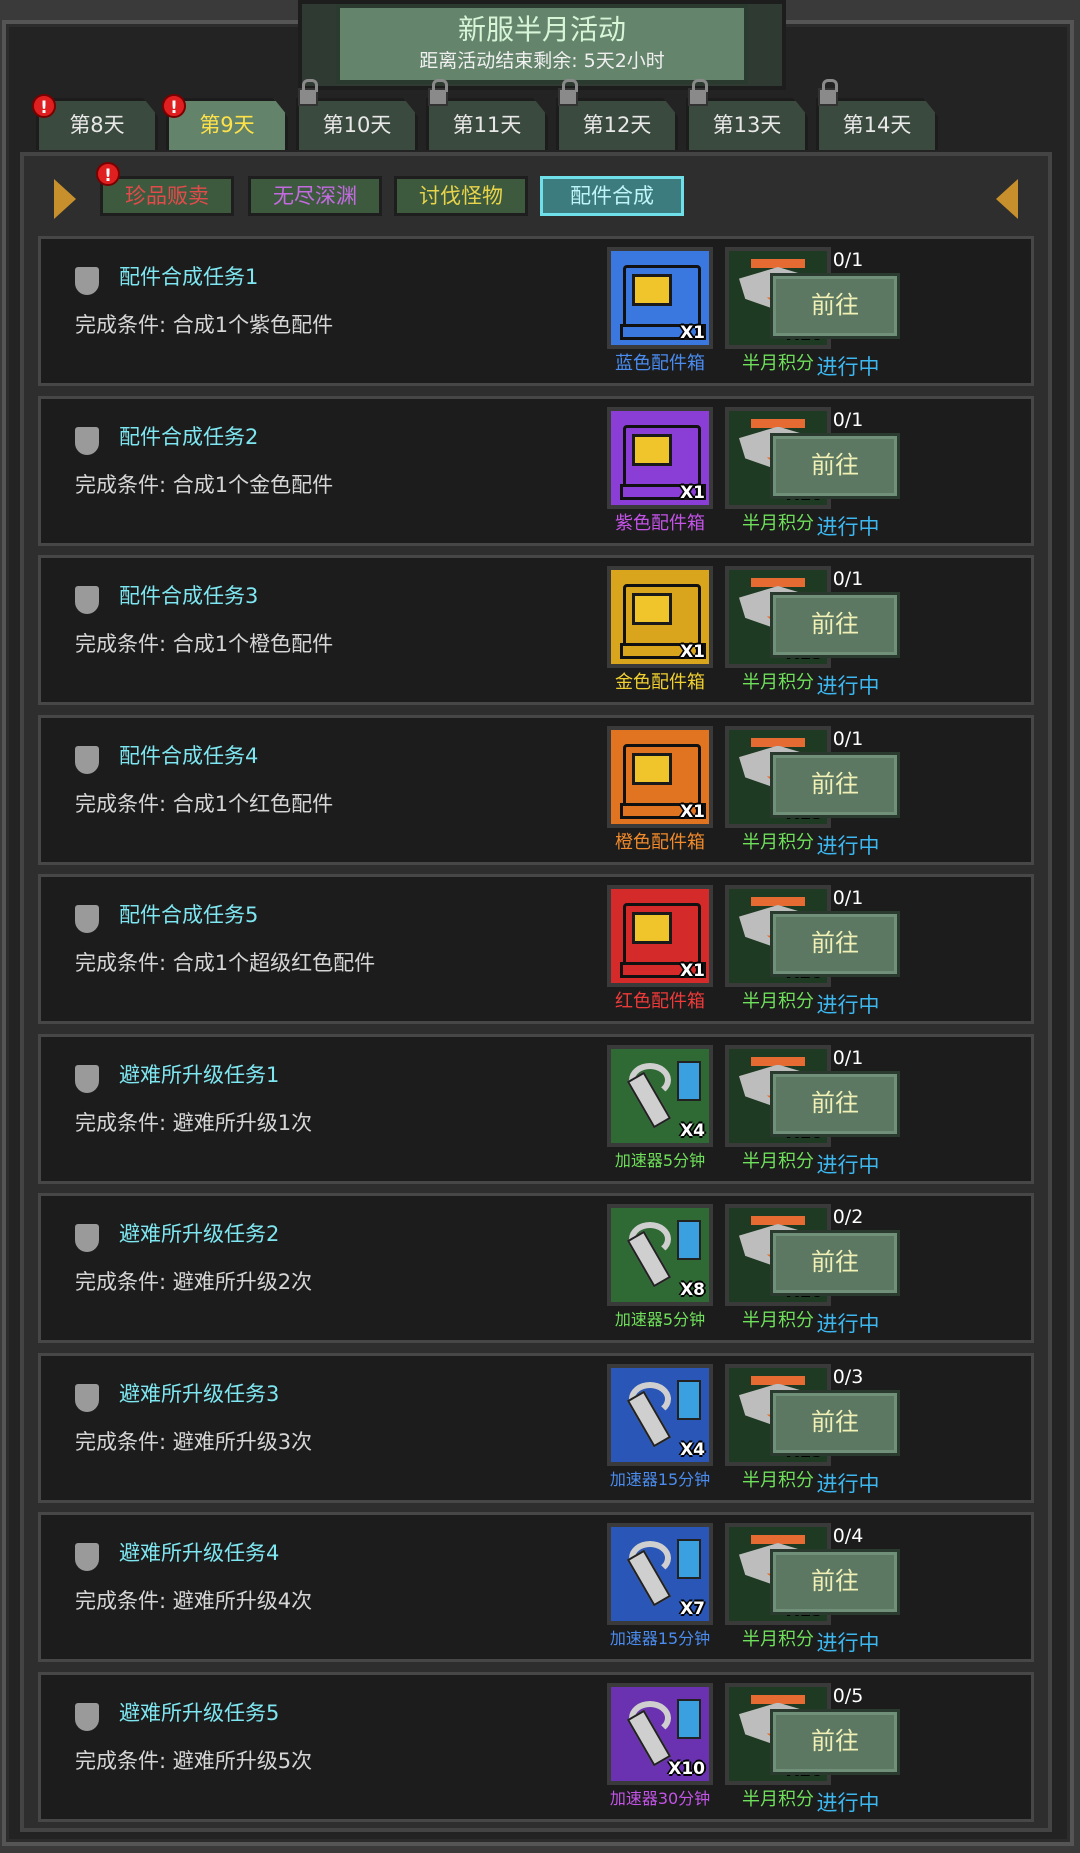  Describe the element at coordinates (692, 1449) in the screenshot. I see `reward-quantity: X4` at that location.